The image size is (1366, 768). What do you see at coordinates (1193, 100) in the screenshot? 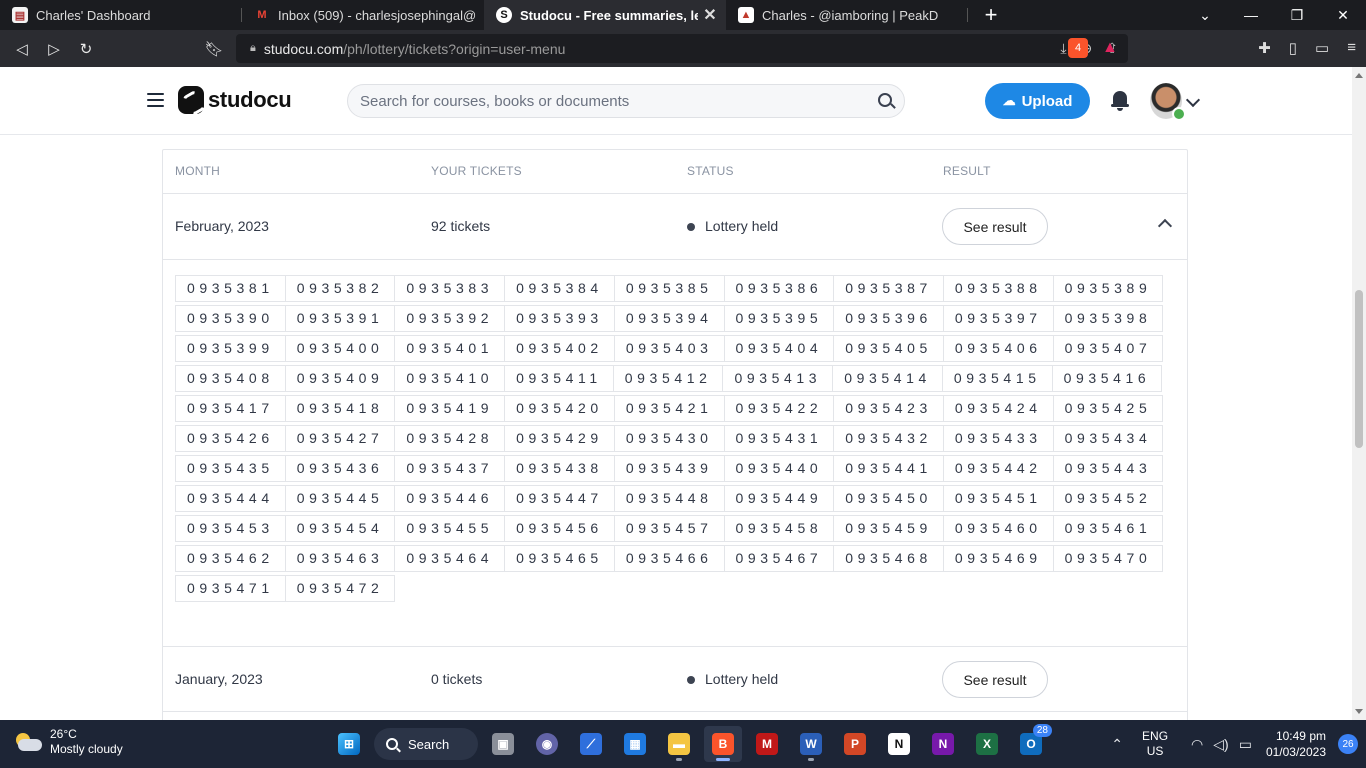
I see `chevron-down-icon` at bounding box center [1193, 100].